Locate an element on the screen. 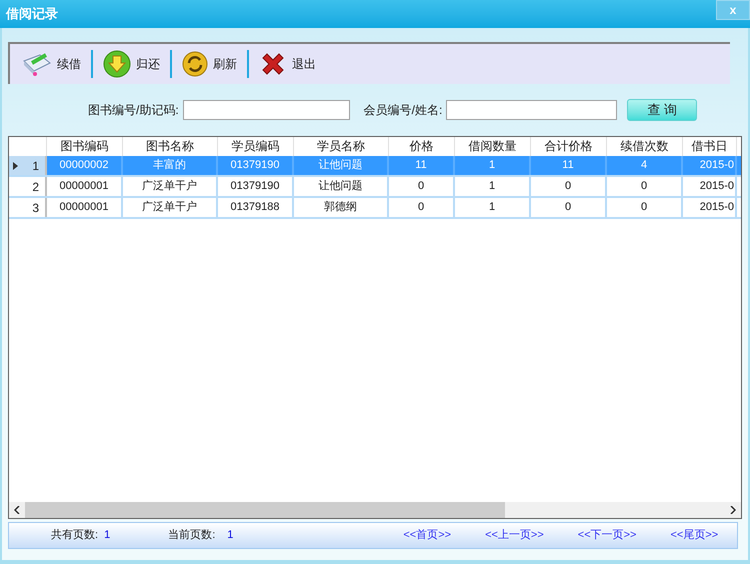 Image resolution: width=750 pixels, height=564 pixels. total-pages-label: 共有页数: is located at coordinates (74, 536).